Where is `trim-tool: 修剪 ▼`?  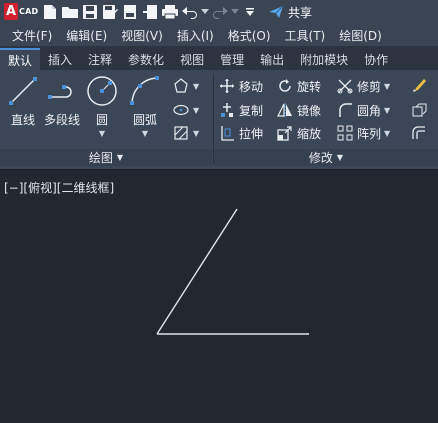
trim-tool: 修剪 ▼ is located at coordinates (363, 86).